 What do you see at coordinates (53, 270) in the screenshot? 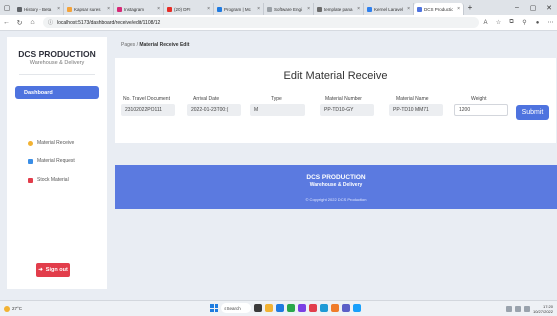
I see `sign-out-button: ➜ Sign out` at bounding box center [53, 270].